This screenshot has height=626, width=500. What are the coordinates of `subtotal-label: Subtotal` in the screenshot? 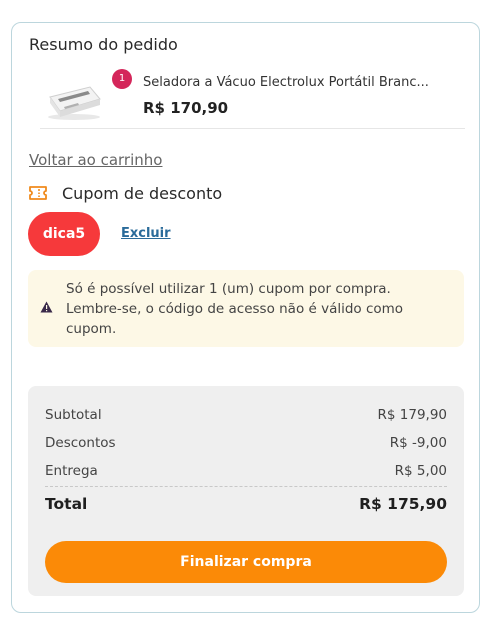 It's located at (73, 415).